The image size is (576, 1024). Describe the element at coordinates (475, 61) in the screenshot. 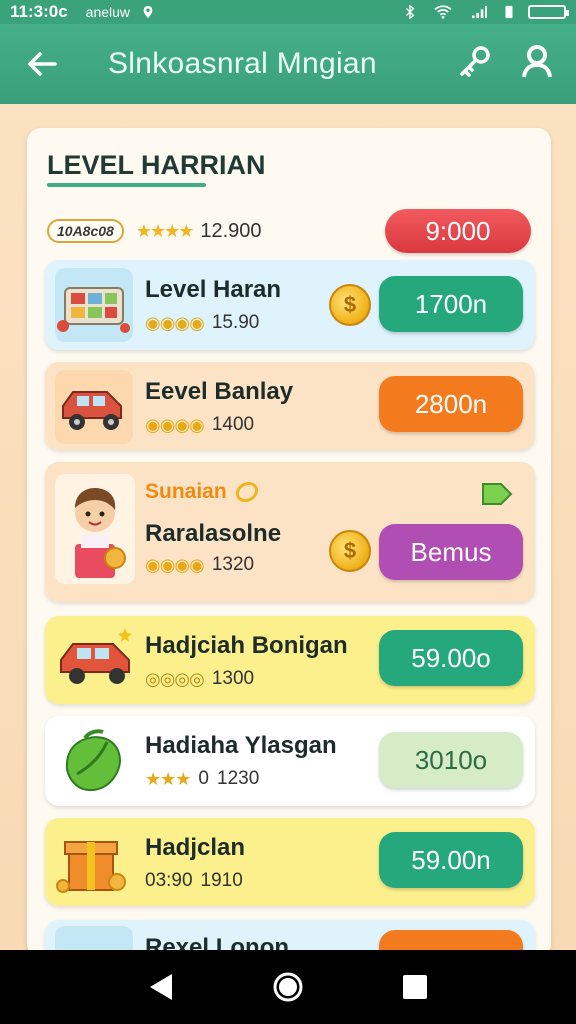

I see `key-icon` at that location.